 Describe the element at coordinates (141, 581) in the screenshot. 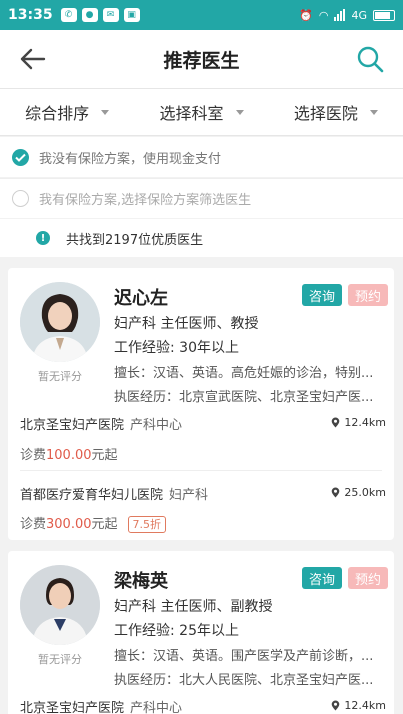

I see `doctor-name: 梁梅英` at that location.